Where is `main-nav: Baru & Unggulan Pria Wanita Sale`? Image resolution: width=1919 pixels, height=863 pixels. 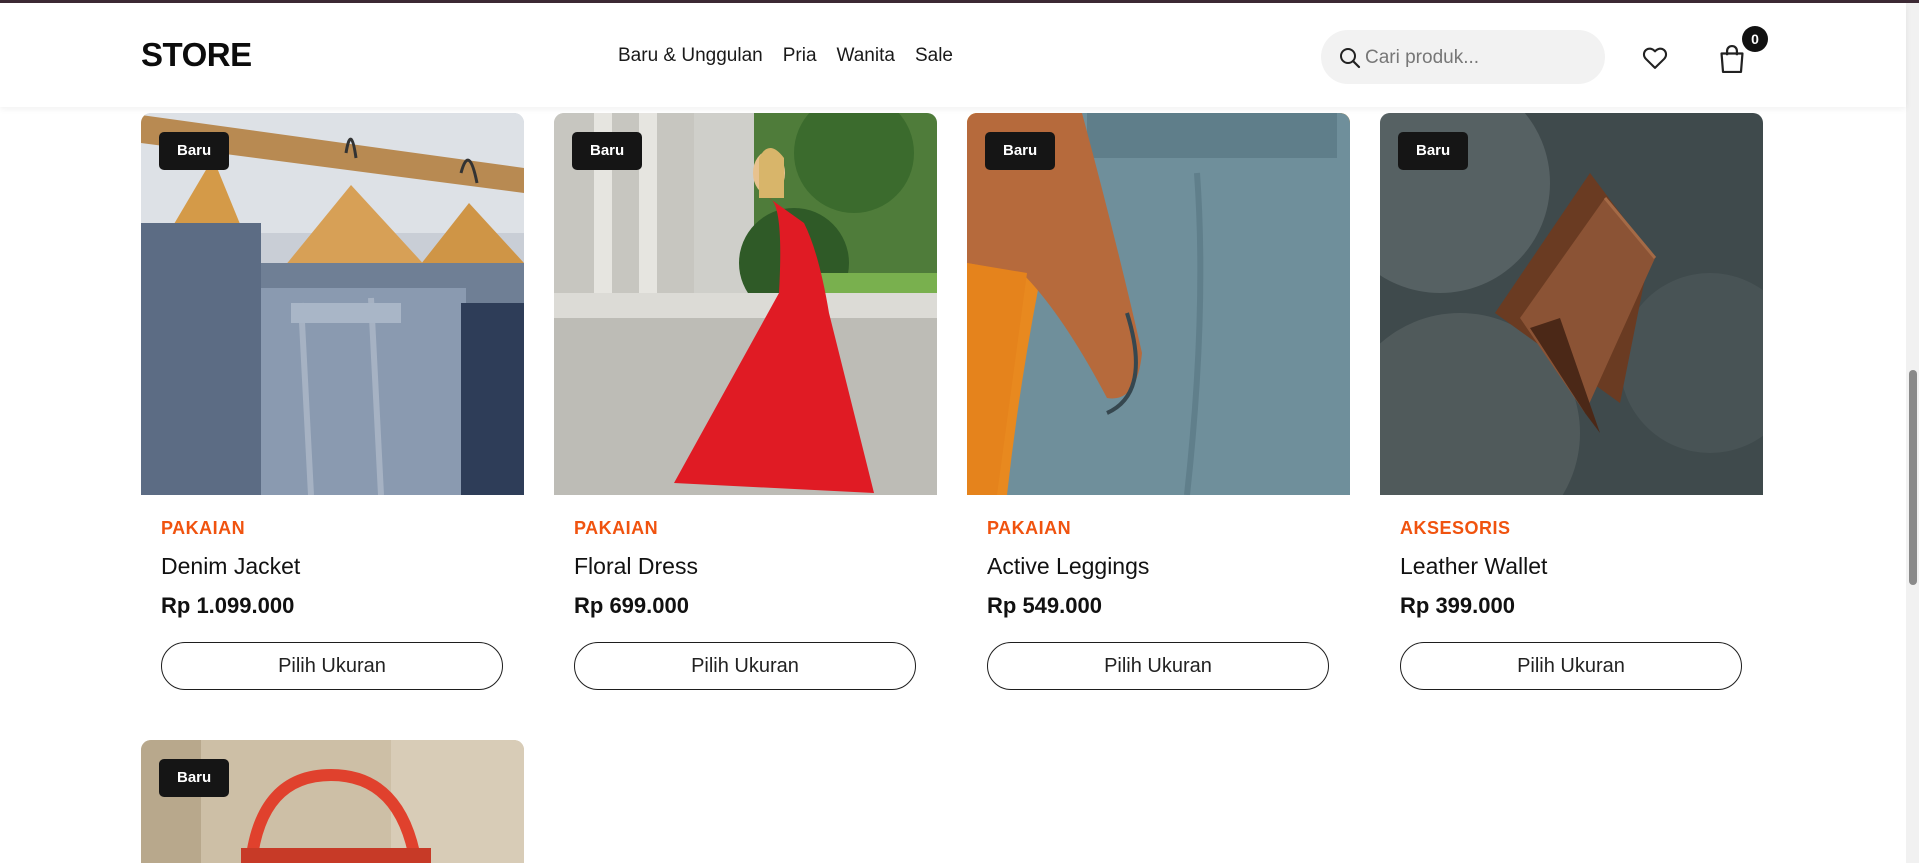
main-nav: Baru & Unggulan Pria Wanita Sale is located at coordinates (785, 56).